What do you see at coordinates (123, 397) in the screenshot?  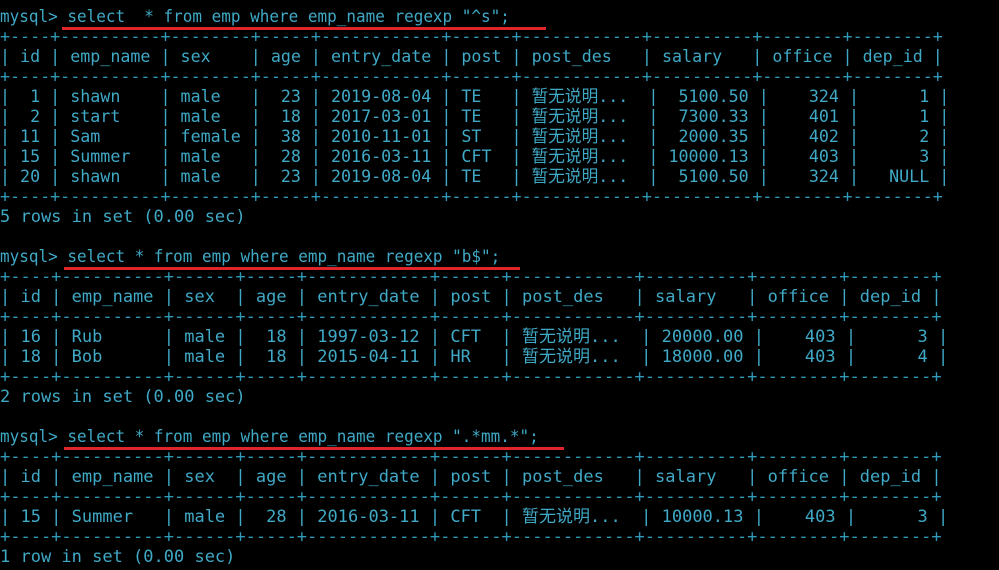 I see `result-summary: 2 rows in set (0.00 sec)` at bounding box center [123, 397].